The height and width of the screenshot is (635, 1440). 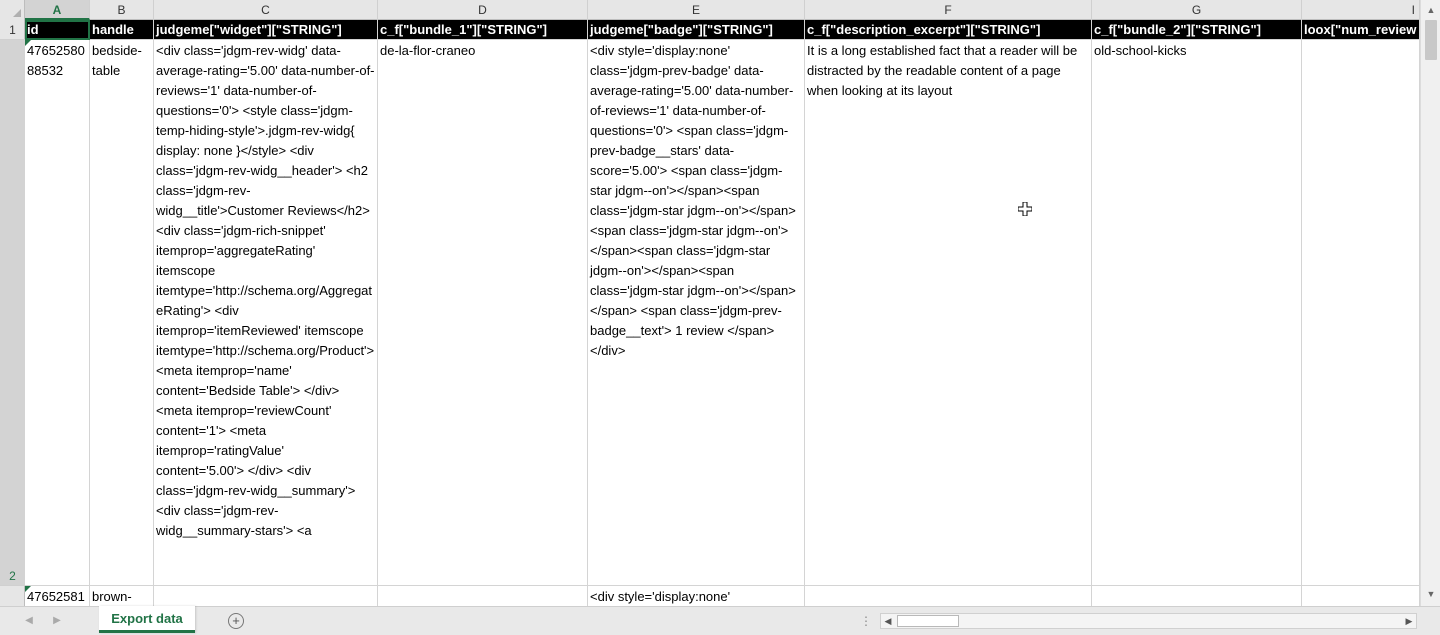 What do you see at coordinates (57, 30) in the screenshot?
I see `header-cell-id: id` at bounding box center [57, 30].